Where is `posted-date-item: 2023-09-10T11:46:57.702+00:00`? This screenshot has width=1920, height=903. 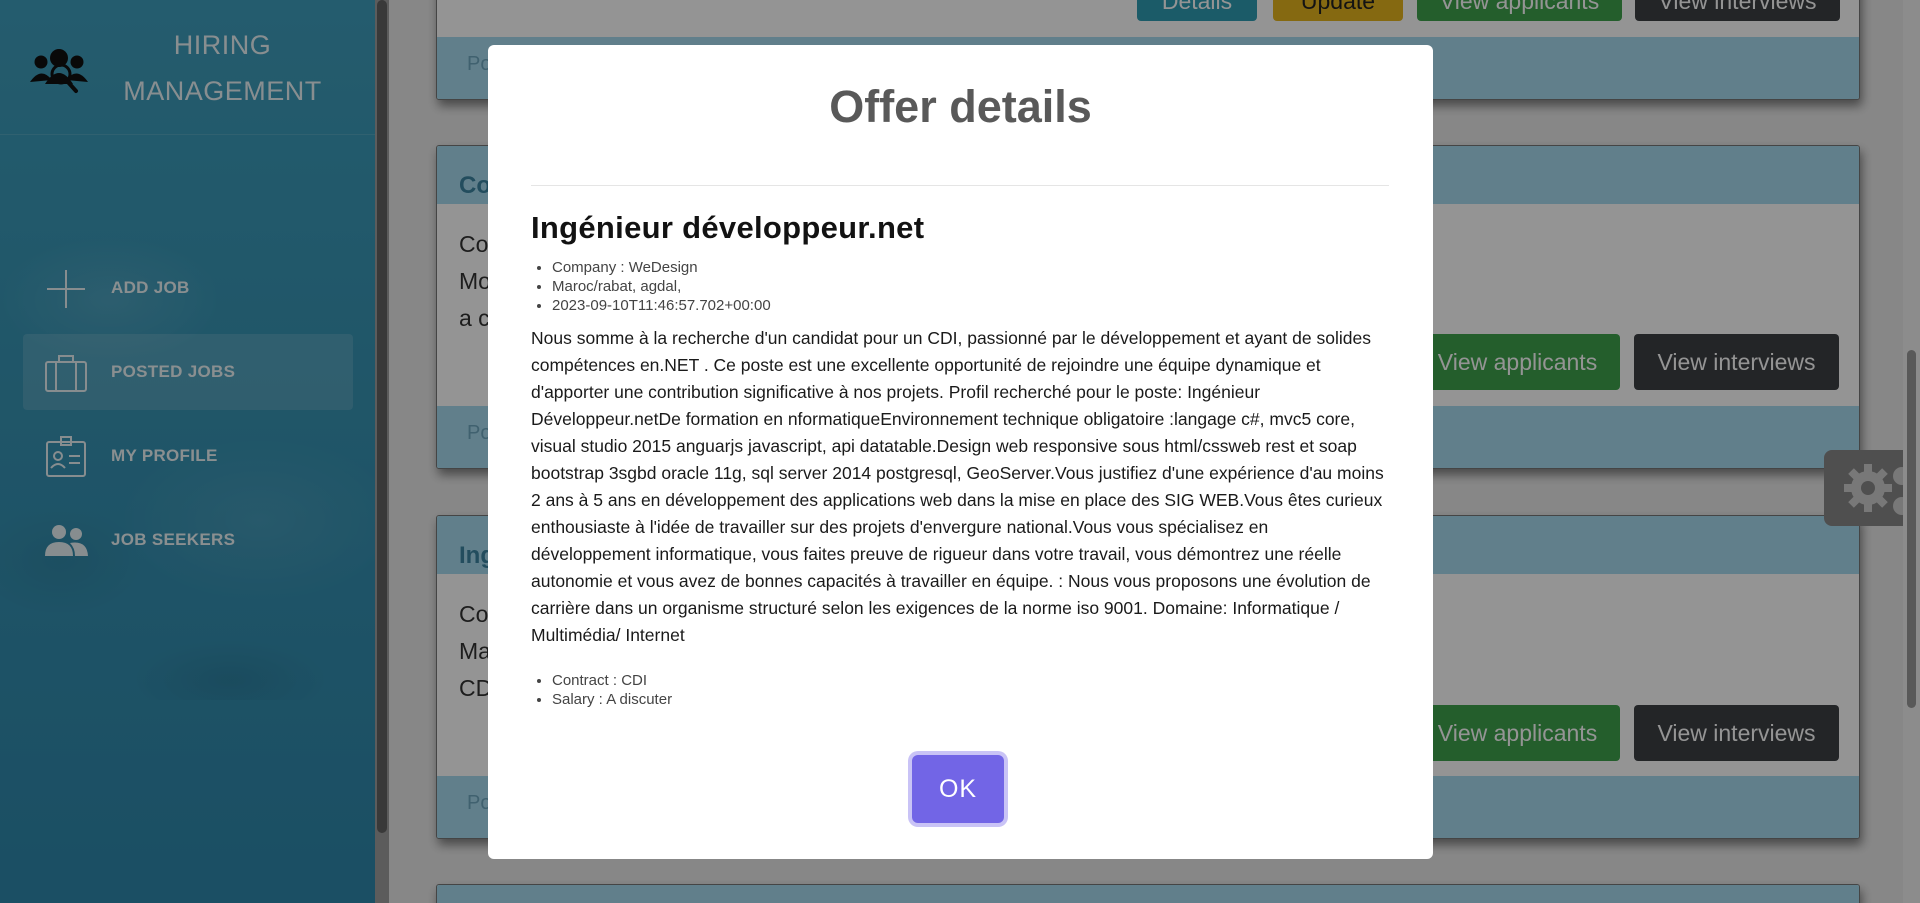
posted-date-item: 2023-09-10T11:46:57.702+00:00 is located at coordinates (971, 305).